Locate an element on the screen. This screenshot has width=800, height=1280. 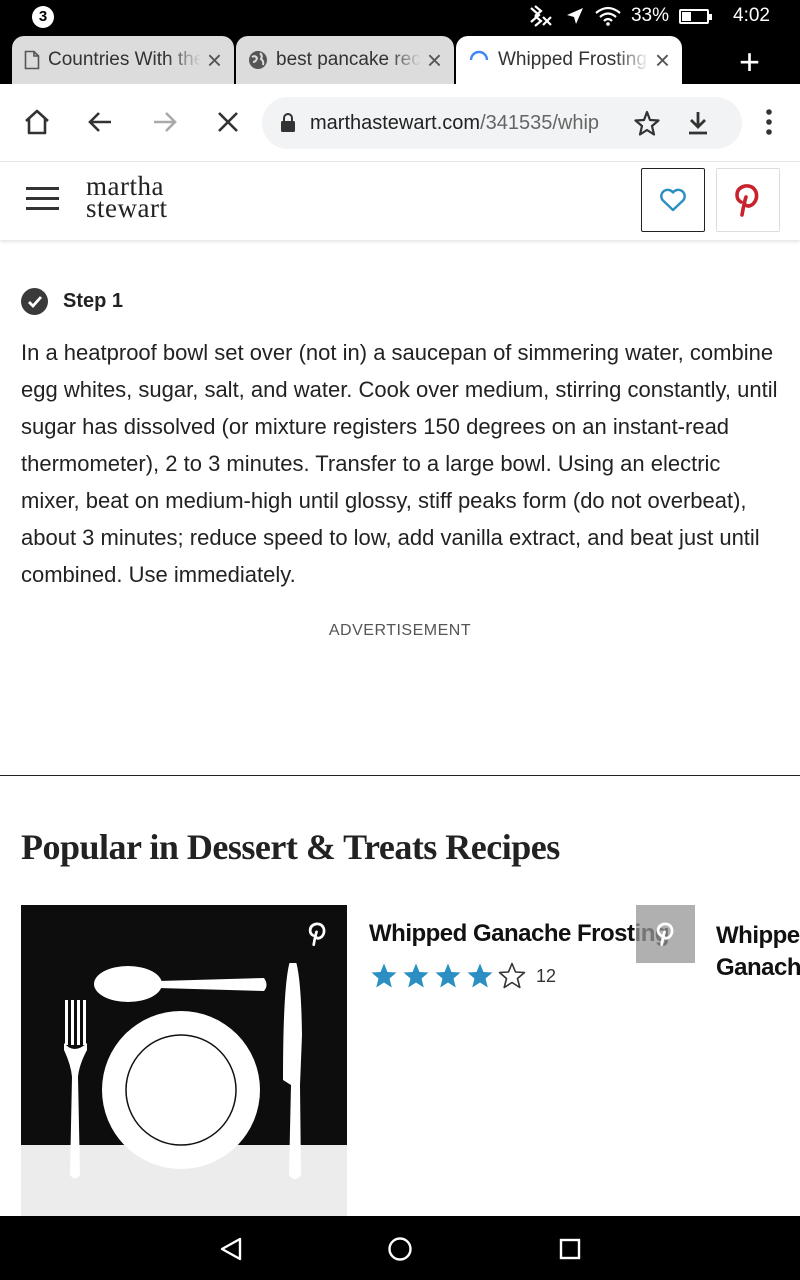
address-bar: marthastewart.com/341535/whip is located at coordinates (502, 123).